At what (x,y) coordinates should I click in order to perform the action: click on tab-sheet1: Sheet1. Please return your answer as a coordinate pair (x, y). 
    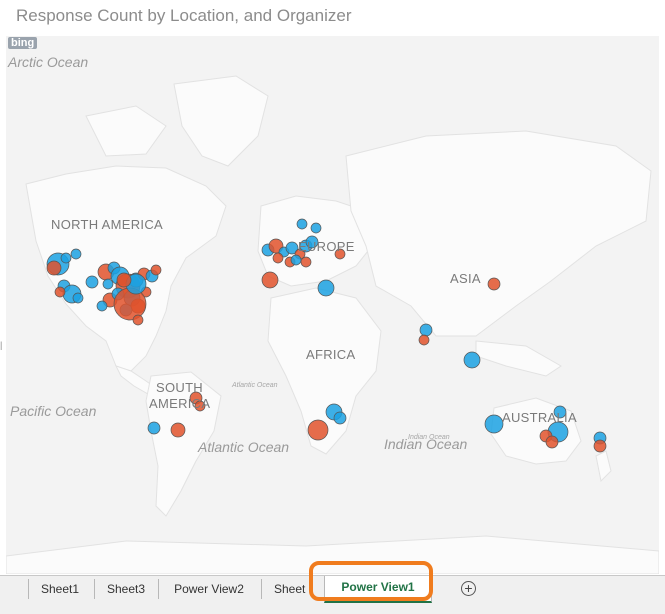
    Looking at the image, I should click on (60, 589).